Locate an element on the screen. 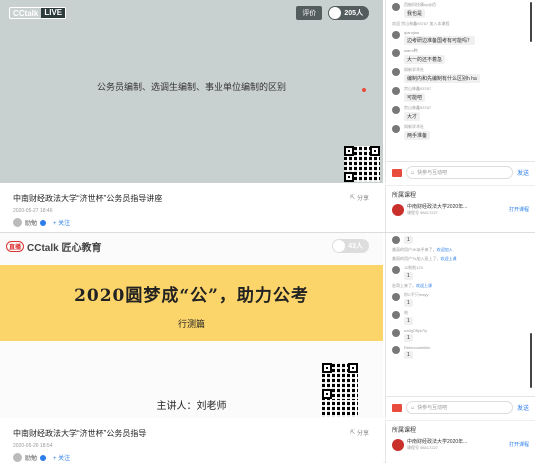 This screenshot has width=535, height=463. course-title: 中南财经政法大学“济世杯”公务员指导讲座 is located at coordinates (88, 198).